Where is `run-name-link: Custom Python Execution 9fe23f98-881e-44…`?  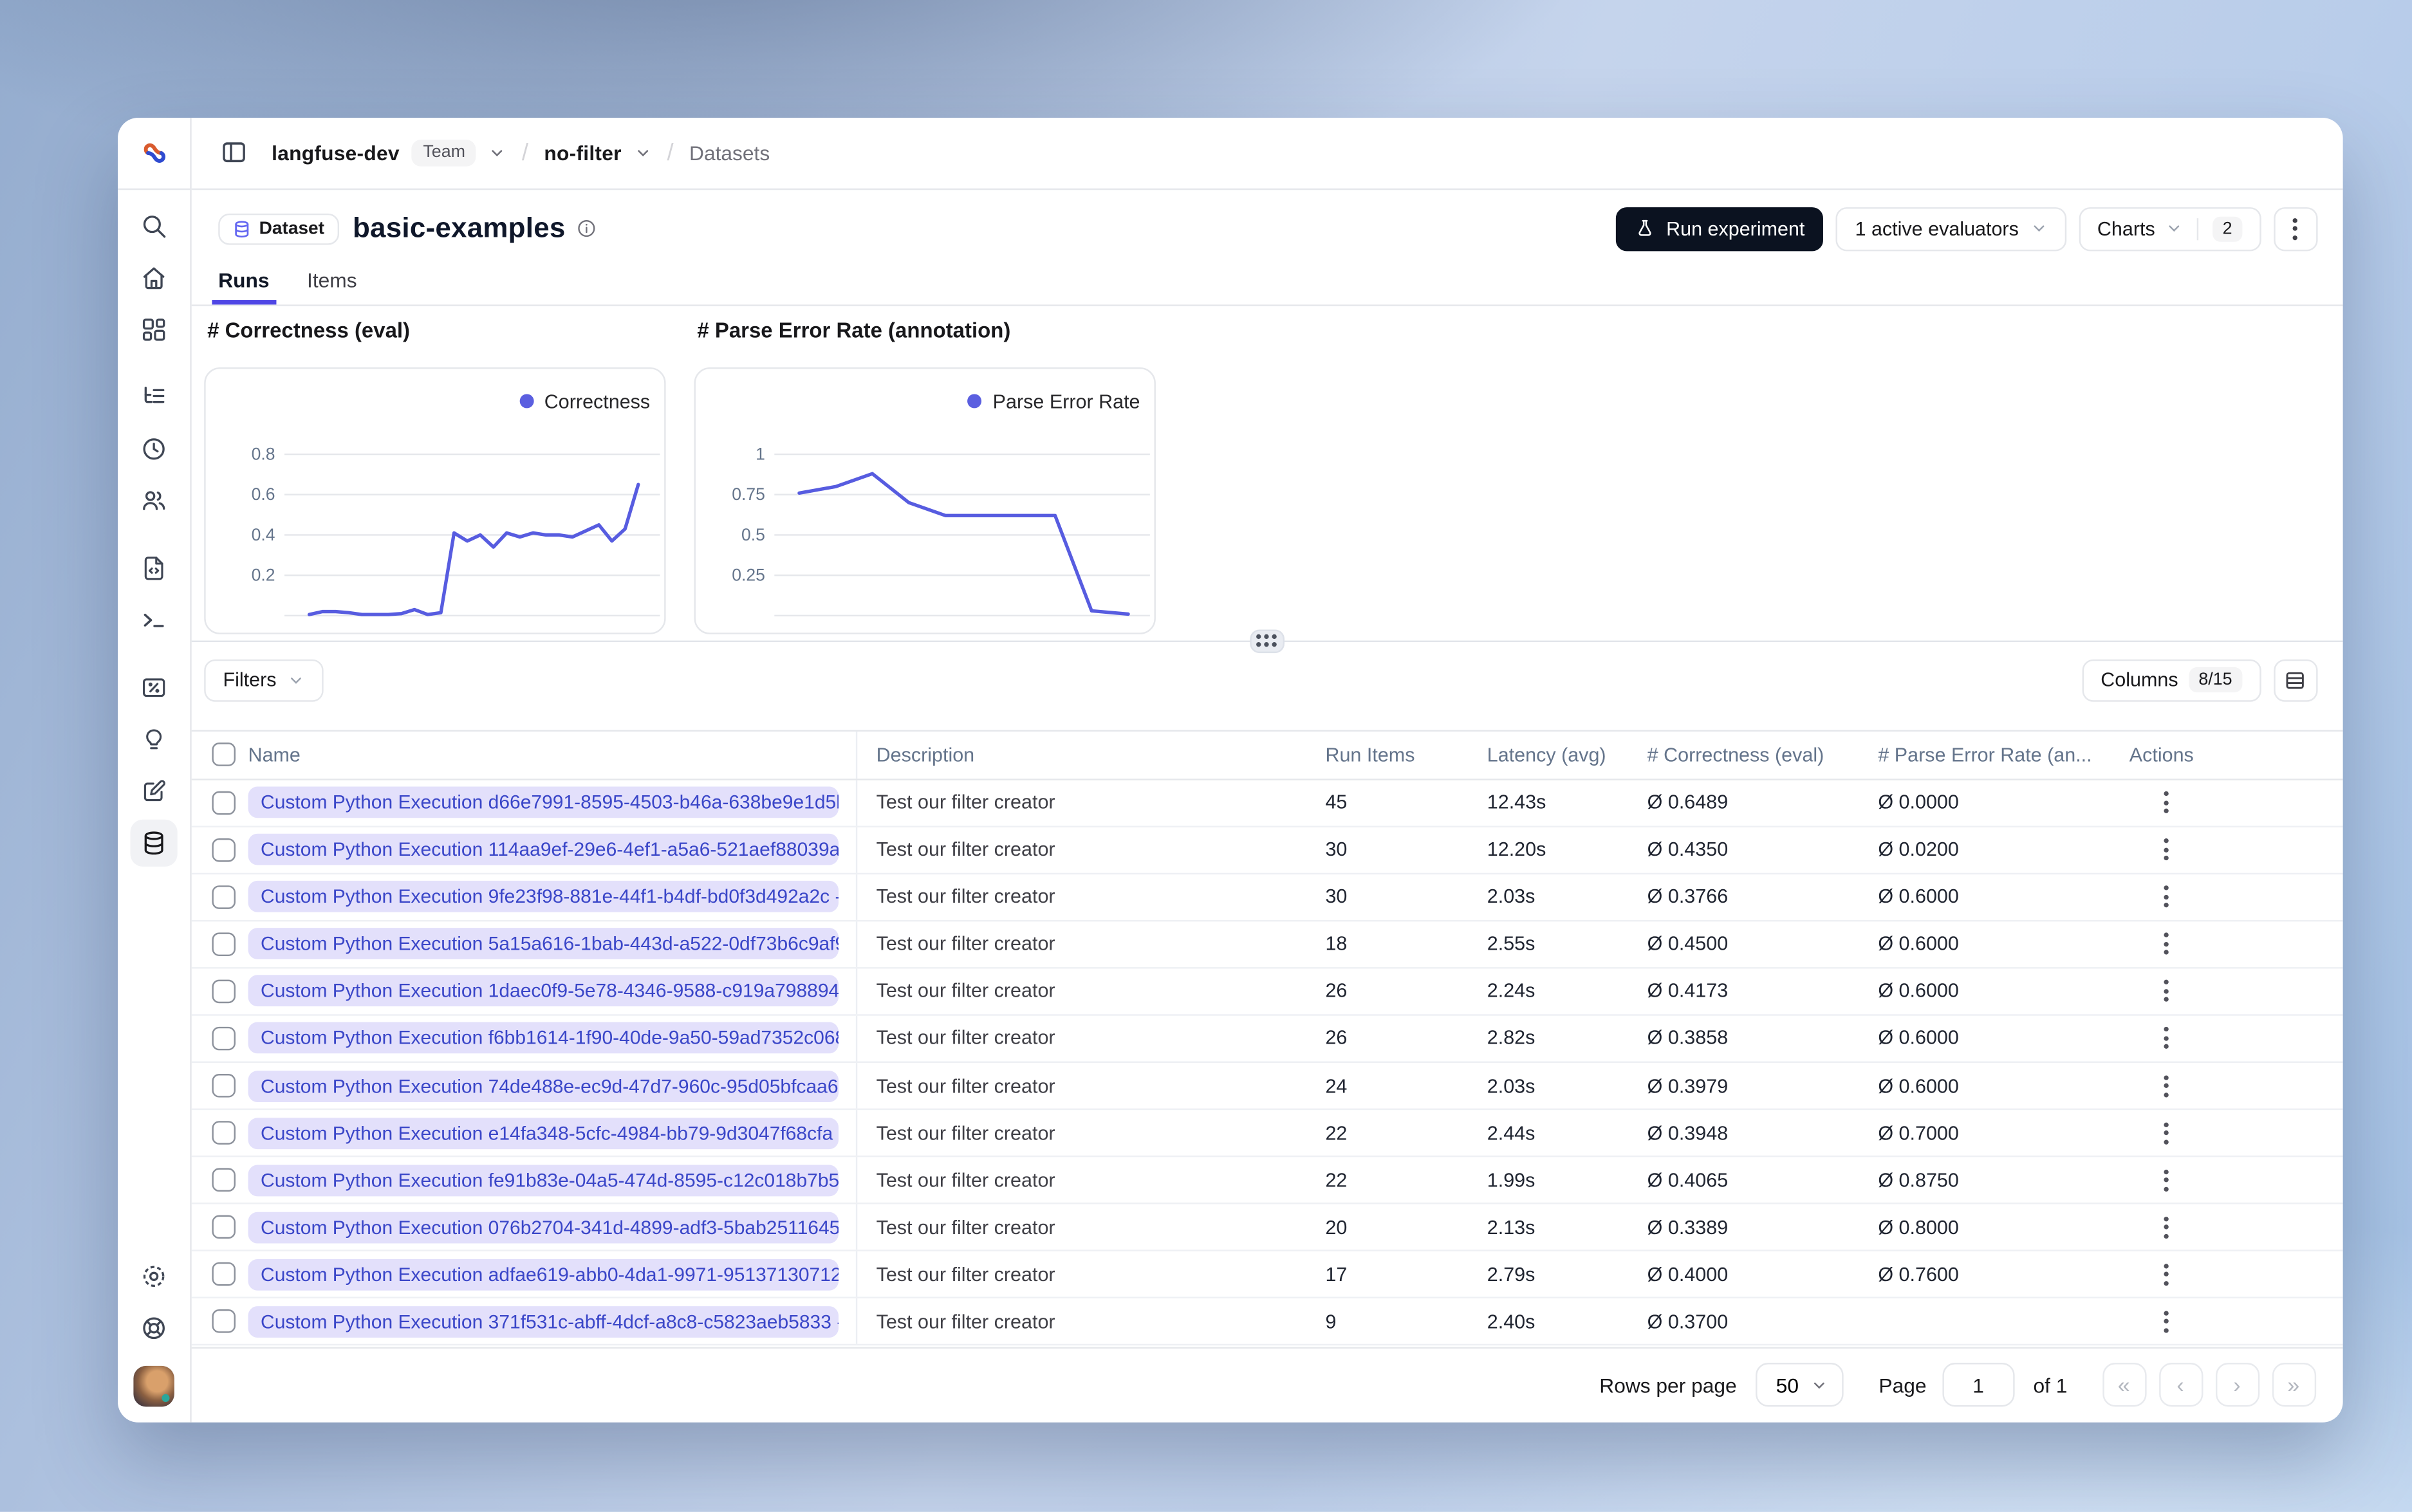
run-name-link: Custom Python Execution 9fe23f98-881e-44… is located at coordinates (543, 897).